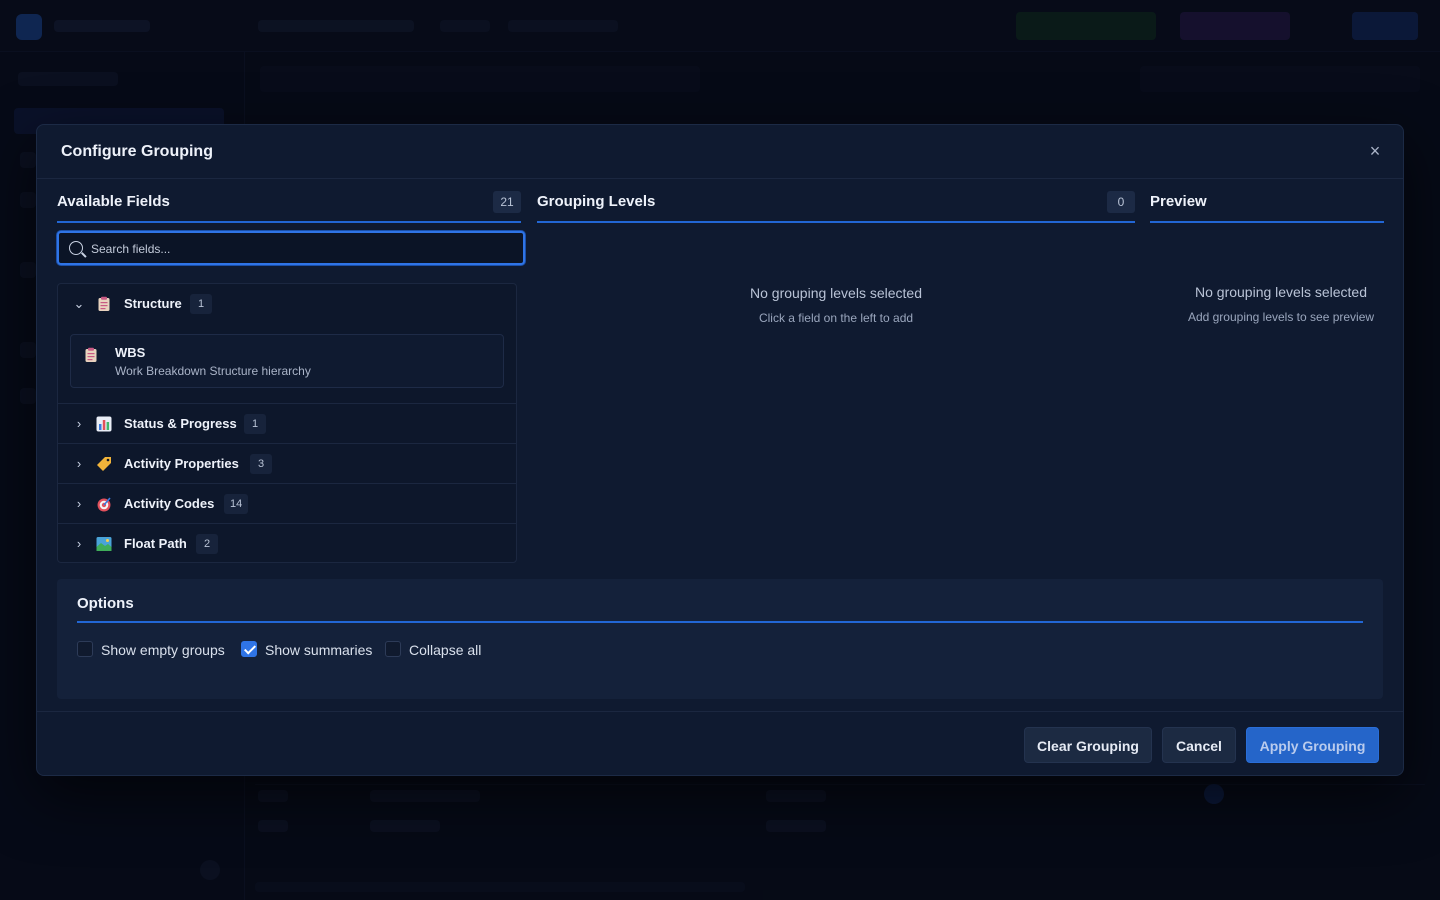  I want to click on search-field-wrapper, so click(291, 248).